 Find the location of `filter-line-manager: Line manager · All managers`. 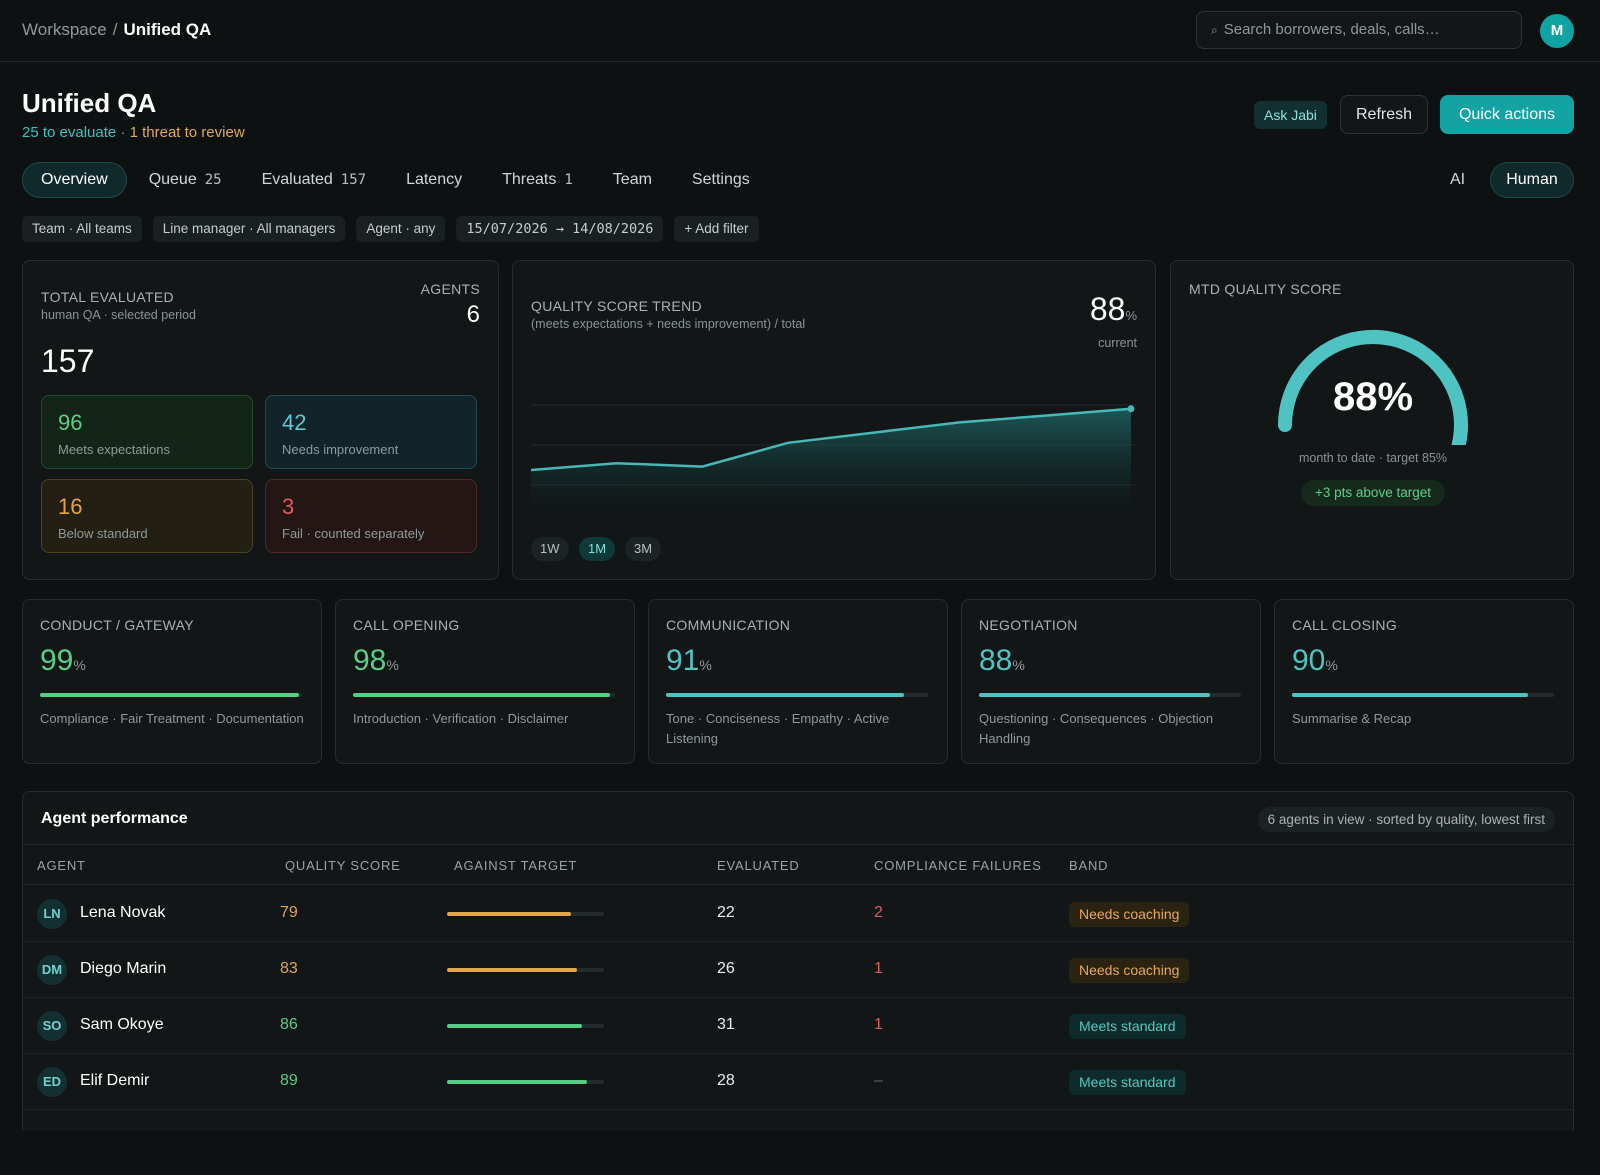

filter-line-manager: Line manager · All managers is located at coordinates (249, 229).